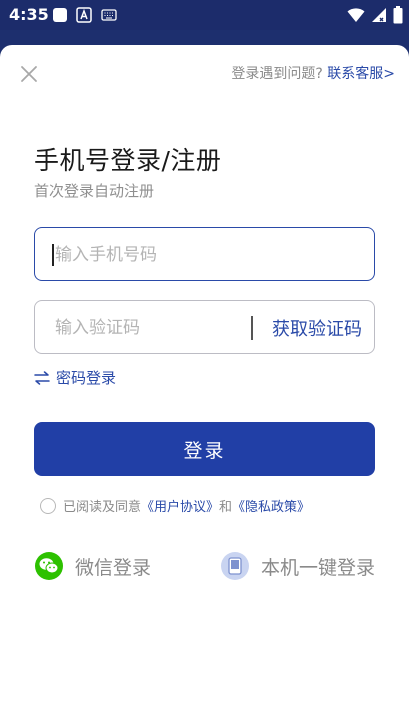 This screenshot has height=728, width=409. Describe the element at coordinates (356, 15) in the screenshot. I see `wifi-icon` at that location.